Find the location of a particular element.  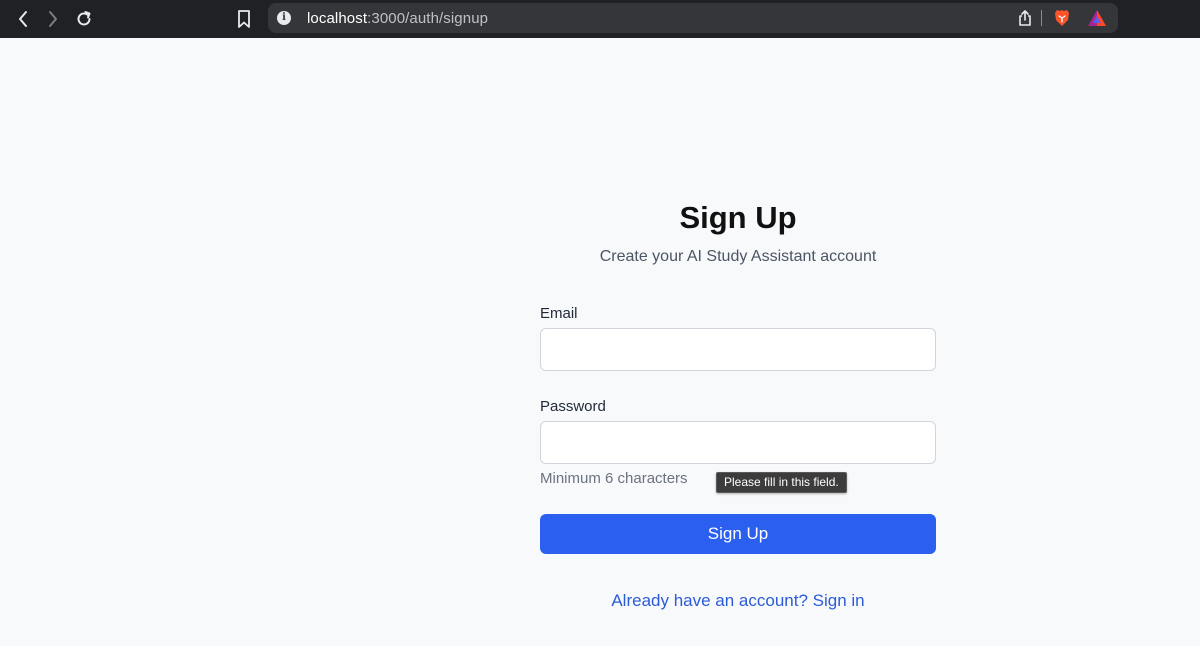

password-field is located at coordinates (738, 442).